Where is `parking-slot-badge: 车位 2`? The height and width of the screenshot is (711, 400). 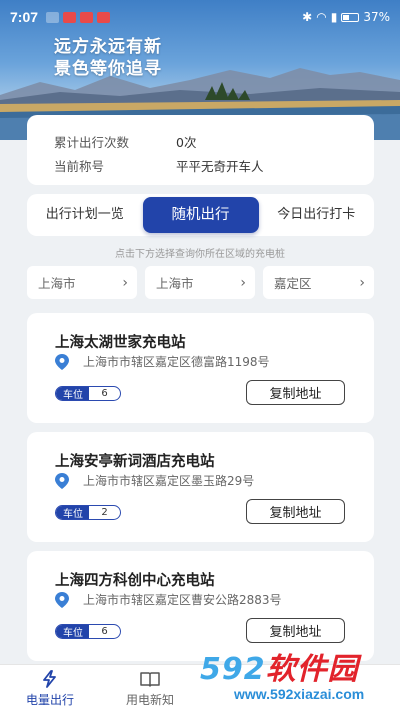
parking-slot-badge: 车位 2 is located at coordinates (88, 512).